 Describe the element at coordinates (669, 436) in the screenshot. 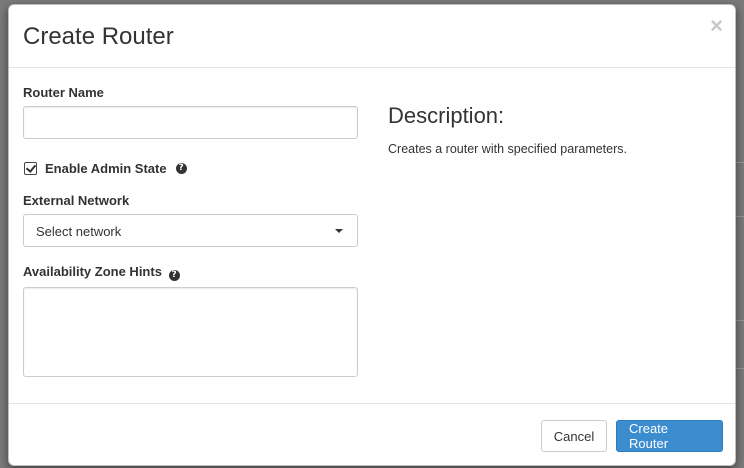

I see `create-router-button: Create Router` at that location.